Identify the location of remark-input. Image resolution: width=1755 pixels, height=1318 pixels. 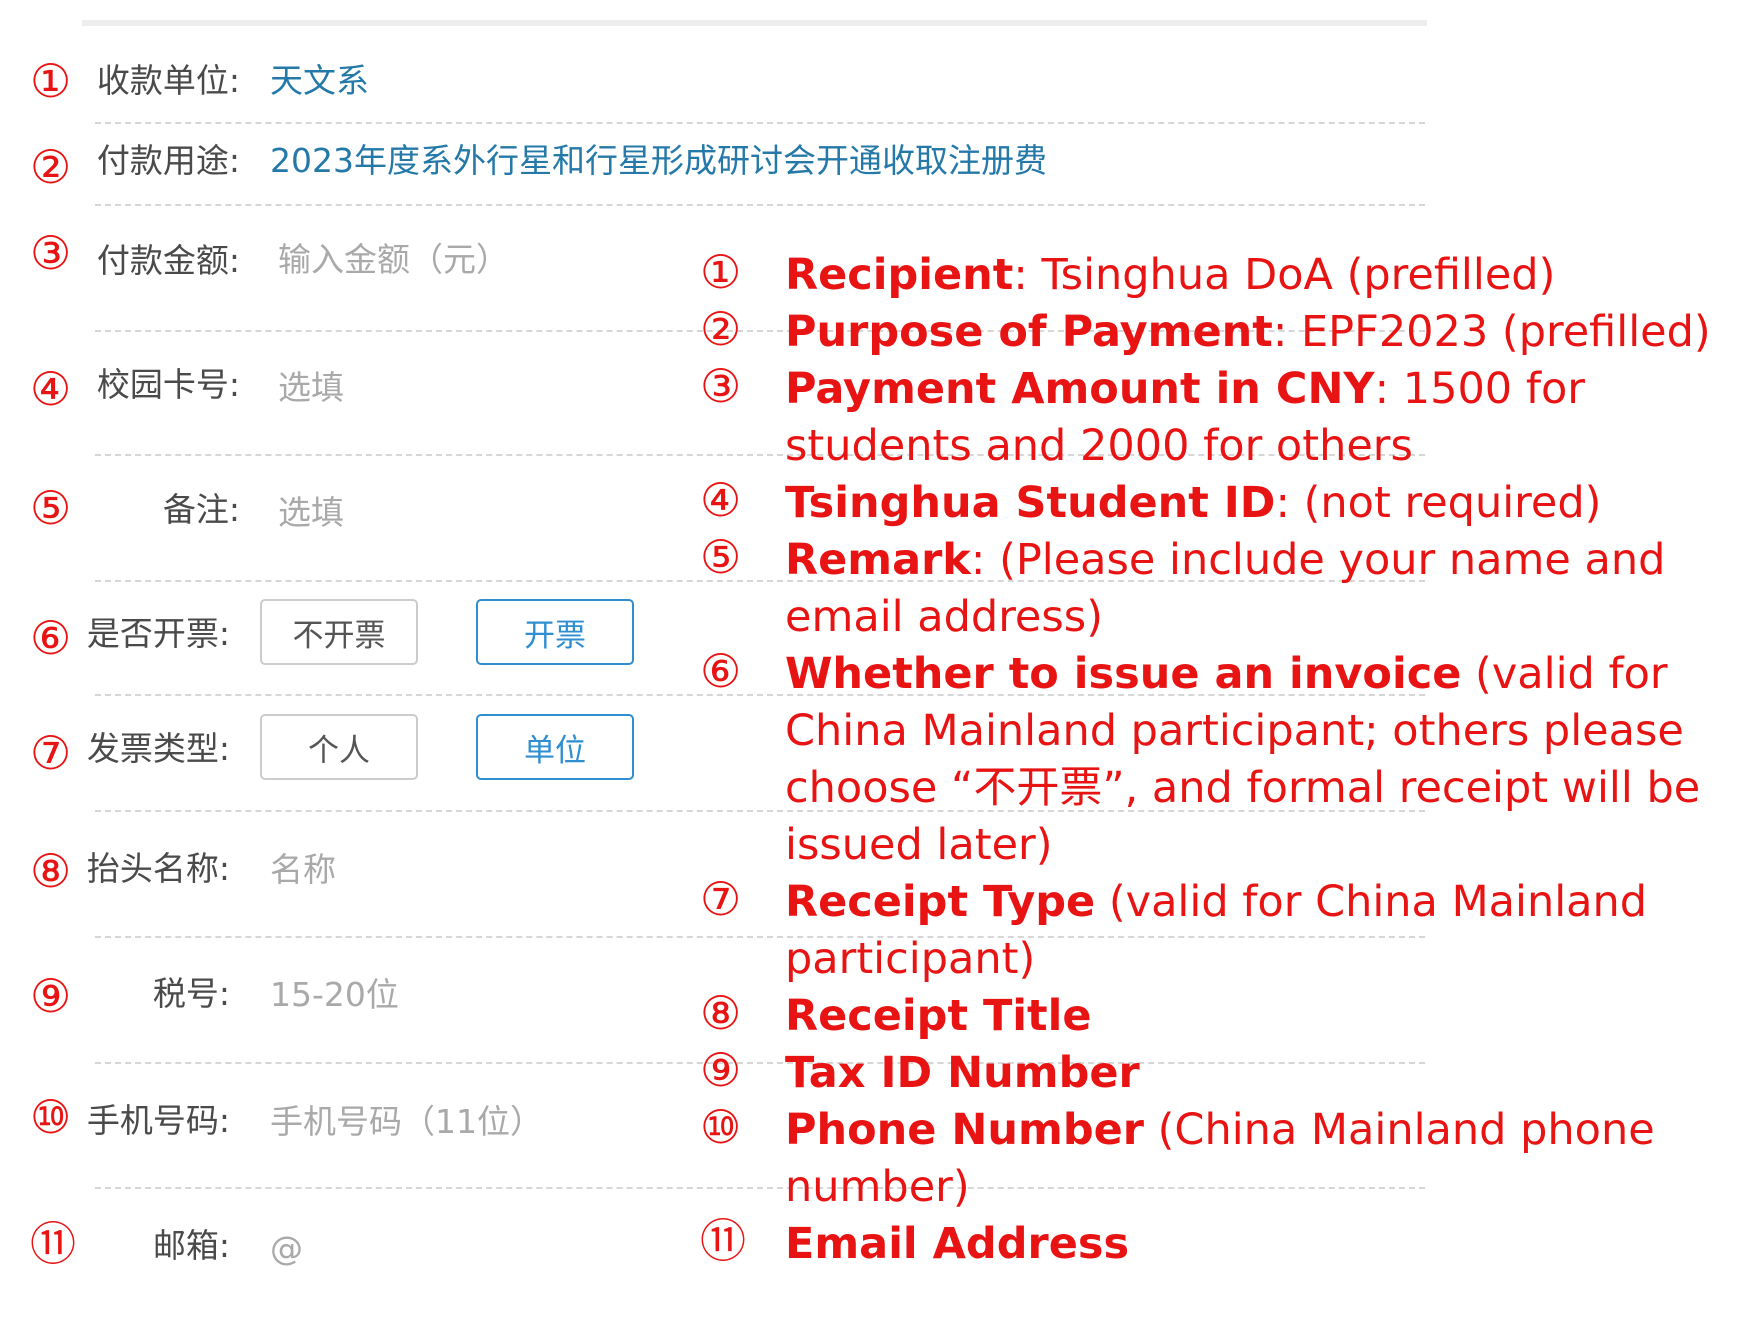
(488, 512).